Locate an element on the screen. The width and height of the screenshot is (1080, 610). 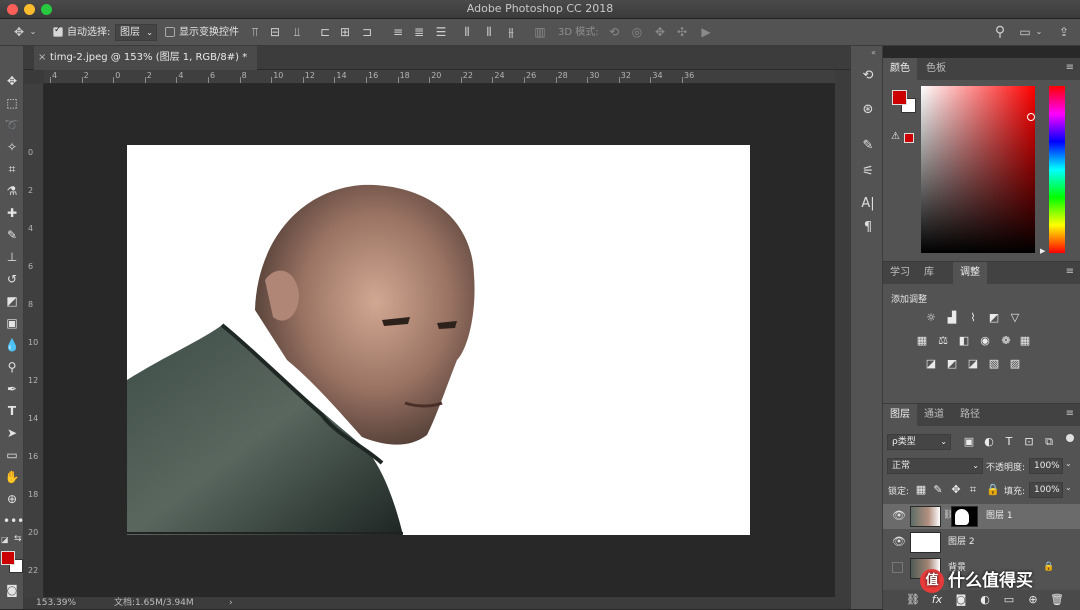
color-field is located at coordinates (978, 169).